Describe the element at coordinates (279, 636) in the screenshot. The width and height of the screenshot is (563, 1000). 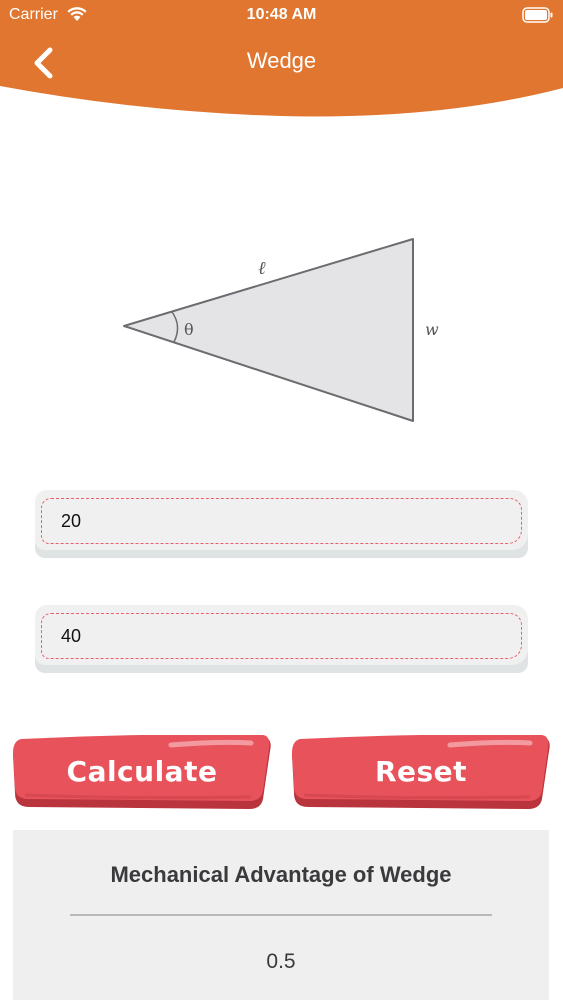
I see `width-input` at that location.